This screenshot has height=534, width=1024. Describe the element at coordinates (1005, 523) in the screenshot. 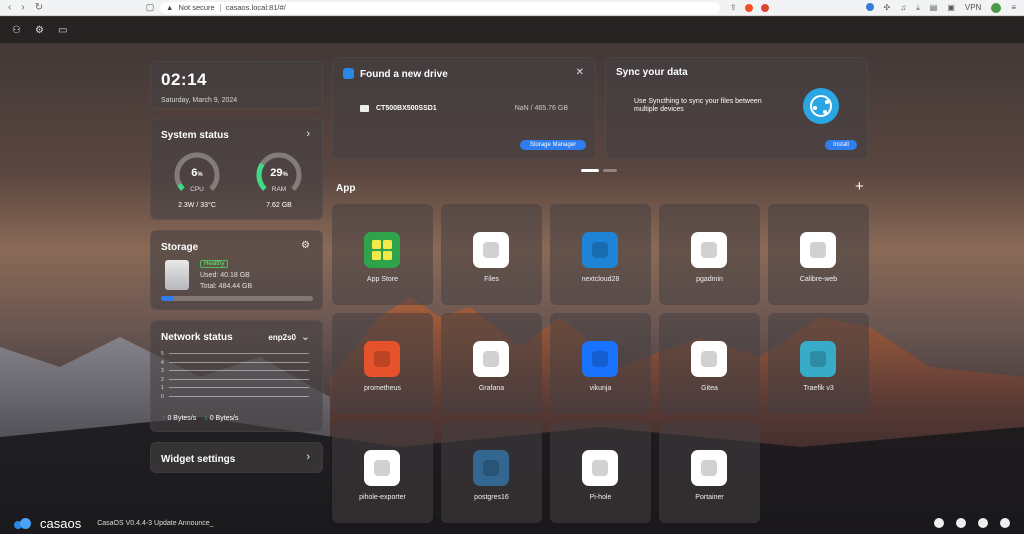

I see `web-icon` at that location.